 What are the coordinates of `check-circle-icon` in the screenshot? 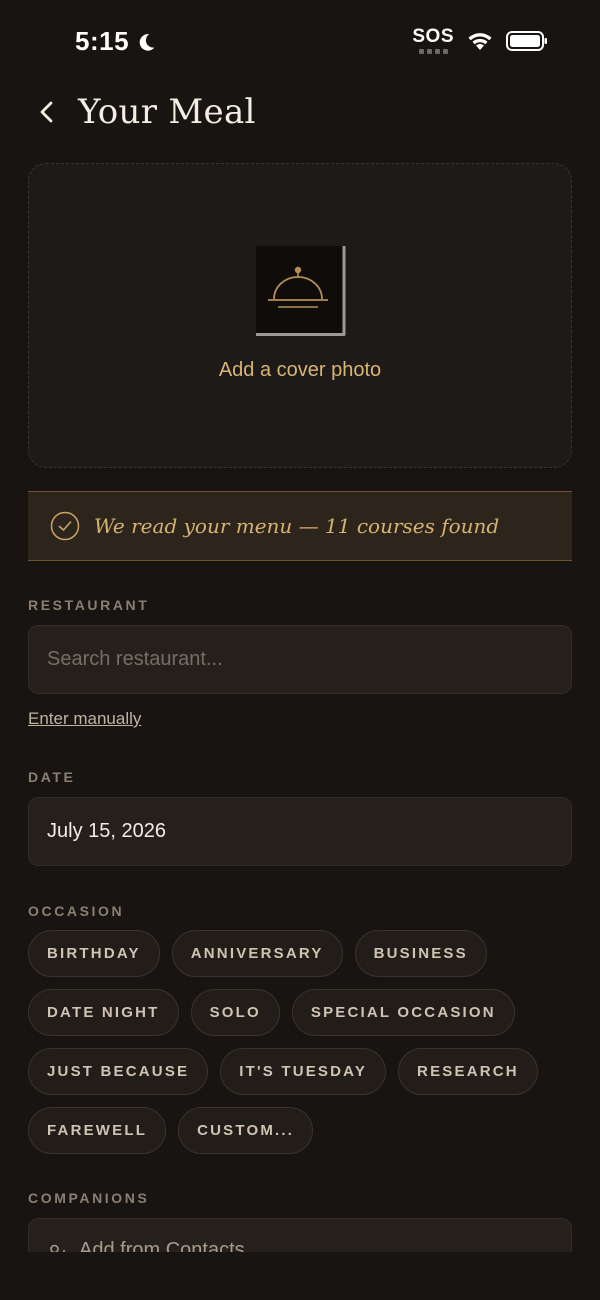 It's located at (65, 526).